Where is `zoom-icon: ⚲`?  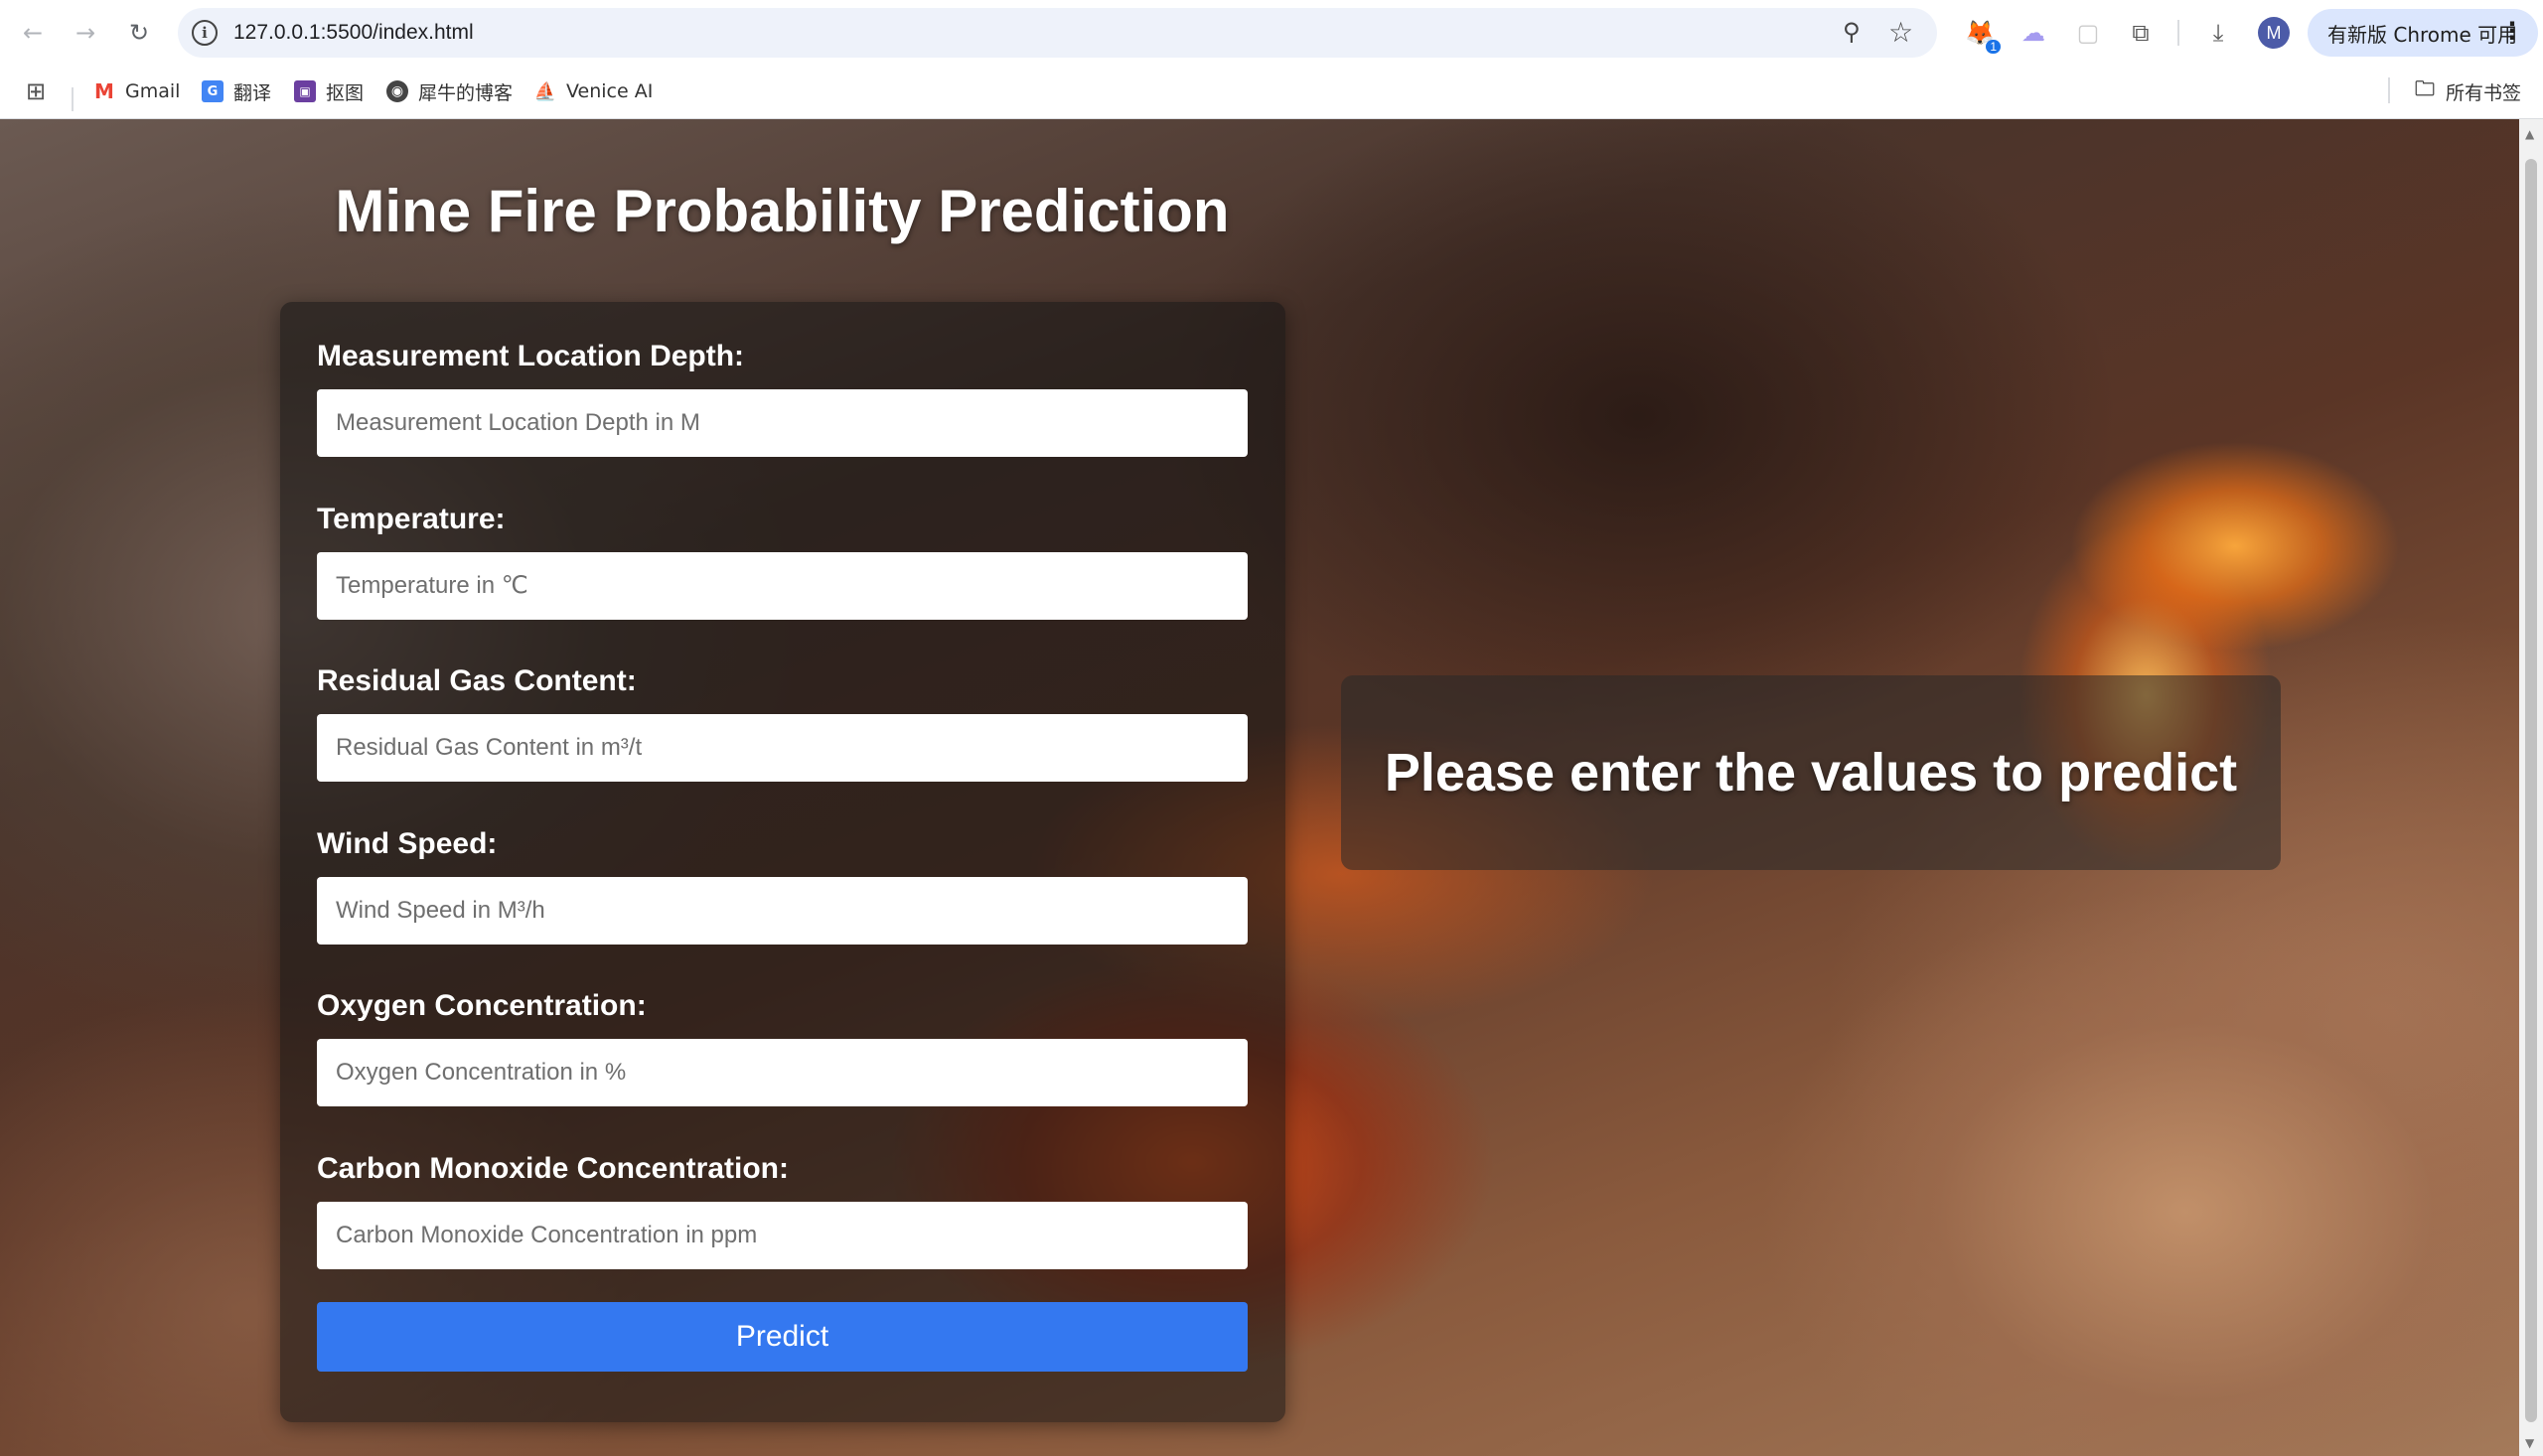
zoom-icon: ⚲ is located at coordinates (1852, 32).